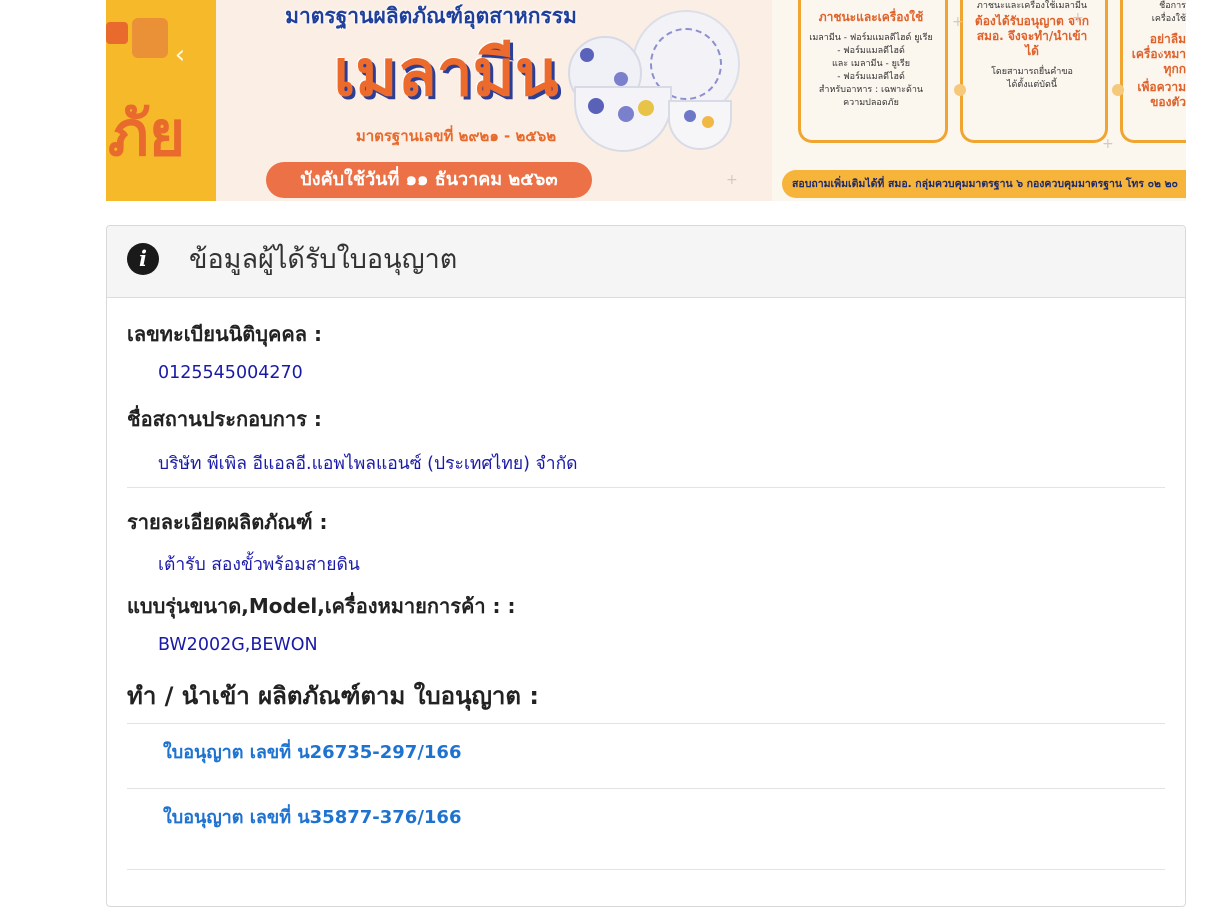 The width and height of the screenshot is (1211, 907). Describe the element at coordinates (456, 136) in the screenshot. I see `banner-standard-number: มาตรฐานเลขที่ ๒๙๒๑ - ๒๕๖๒` at that location.